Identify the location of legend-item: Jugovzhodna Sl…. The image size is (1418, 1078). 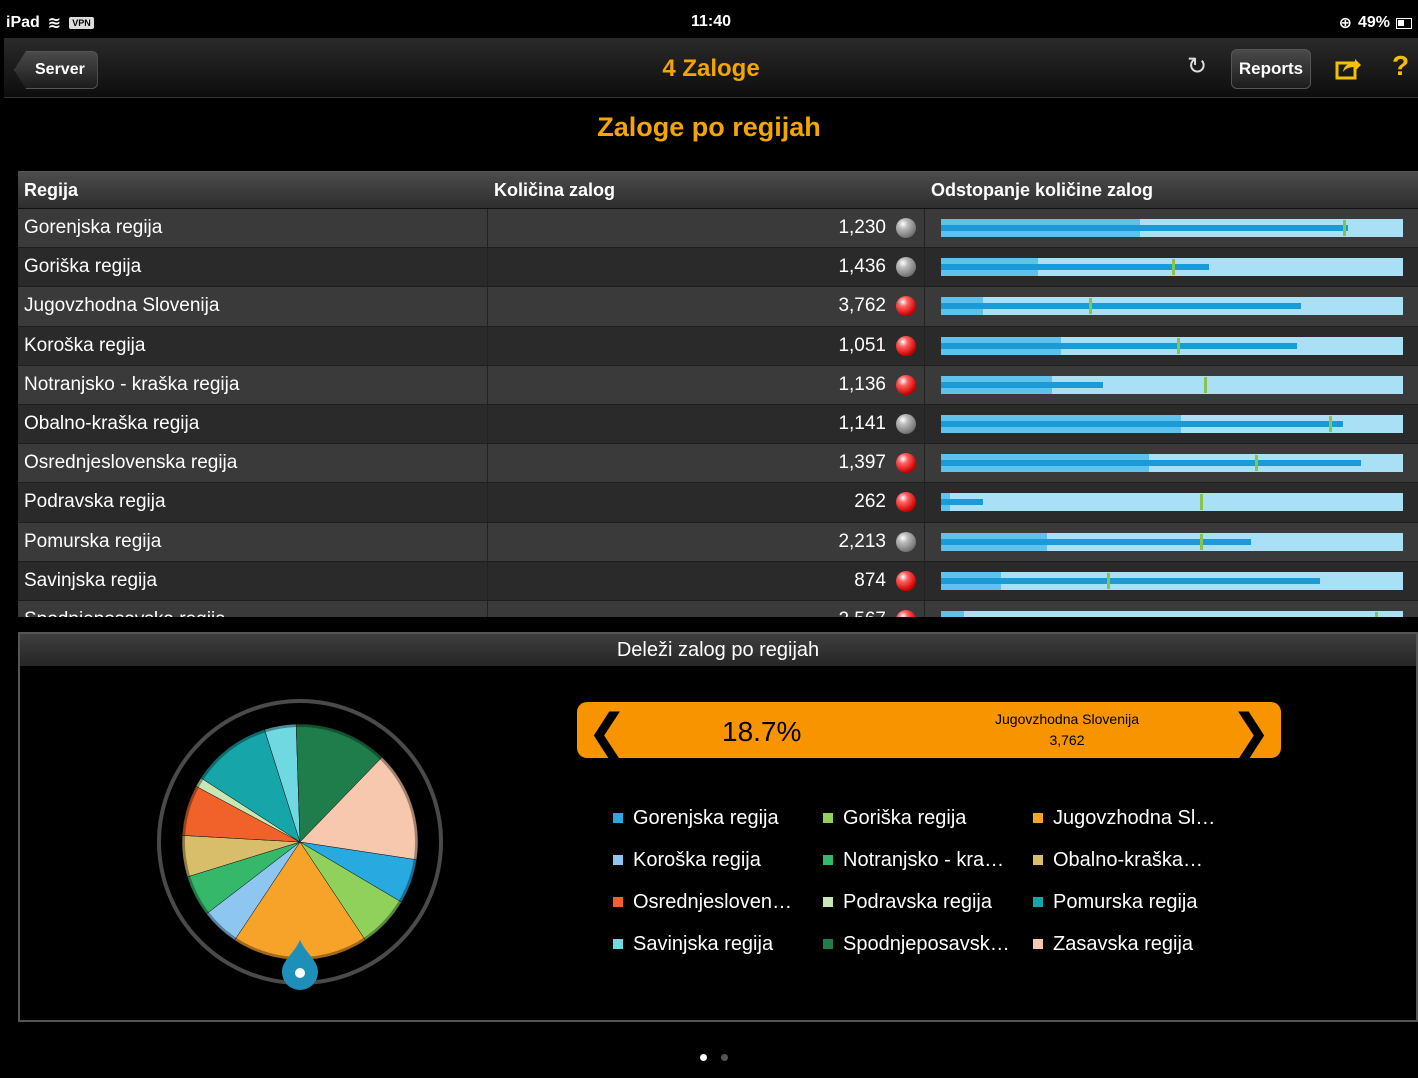
(1138, 818).